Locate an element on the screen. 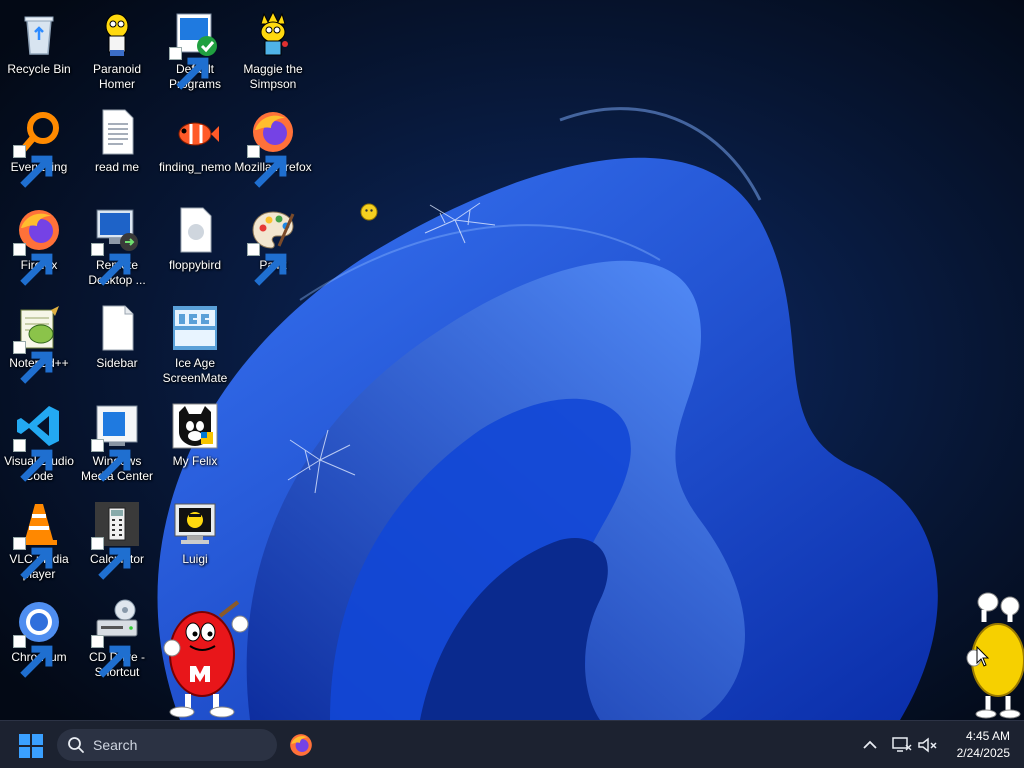 This screenshot has width=1024, height=768. clownfish-icon is located at coordinates (195, 132).